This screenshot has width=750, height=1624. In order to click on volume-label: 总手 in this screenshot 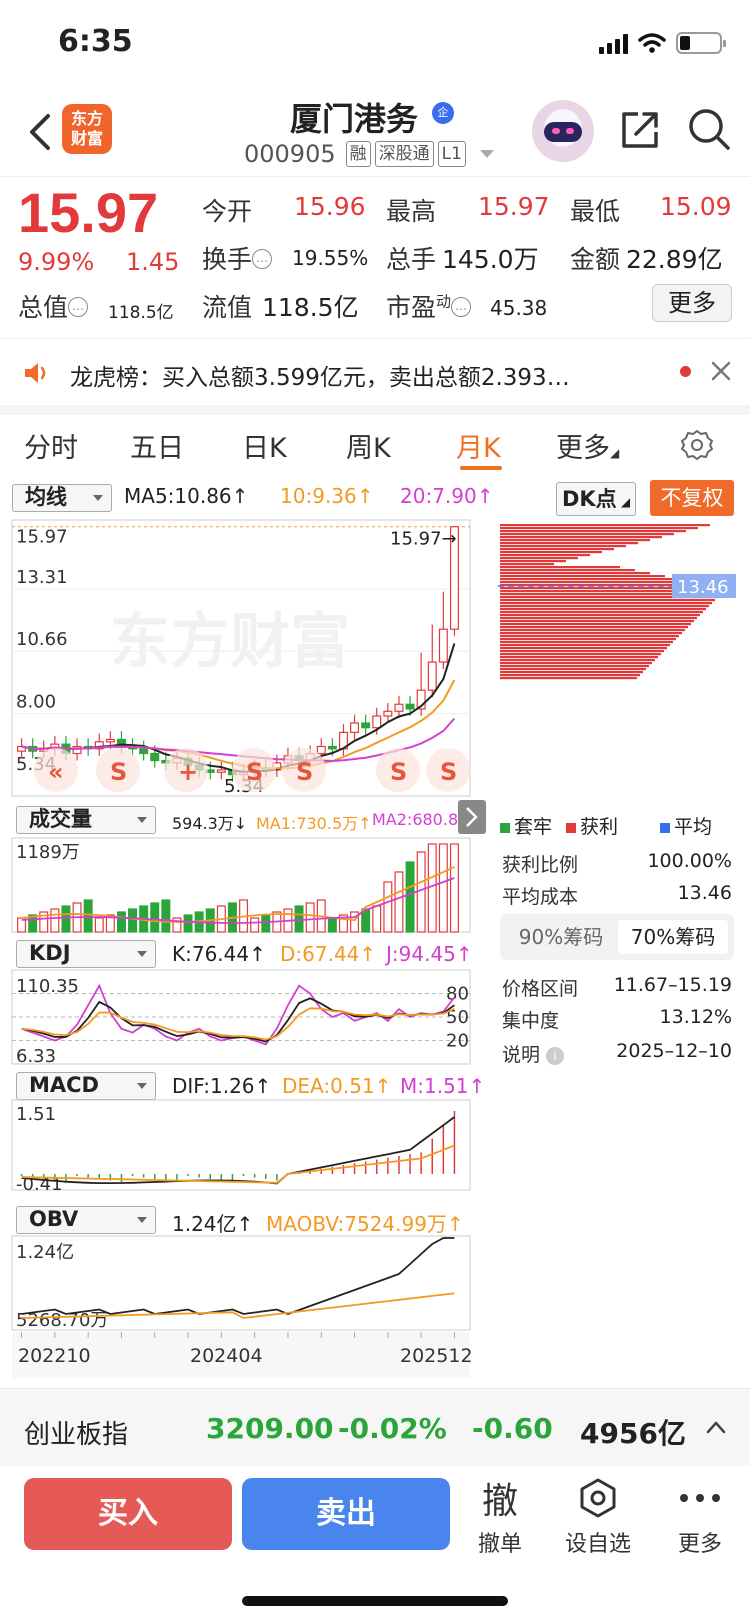, I will do `click(411, 259)`.